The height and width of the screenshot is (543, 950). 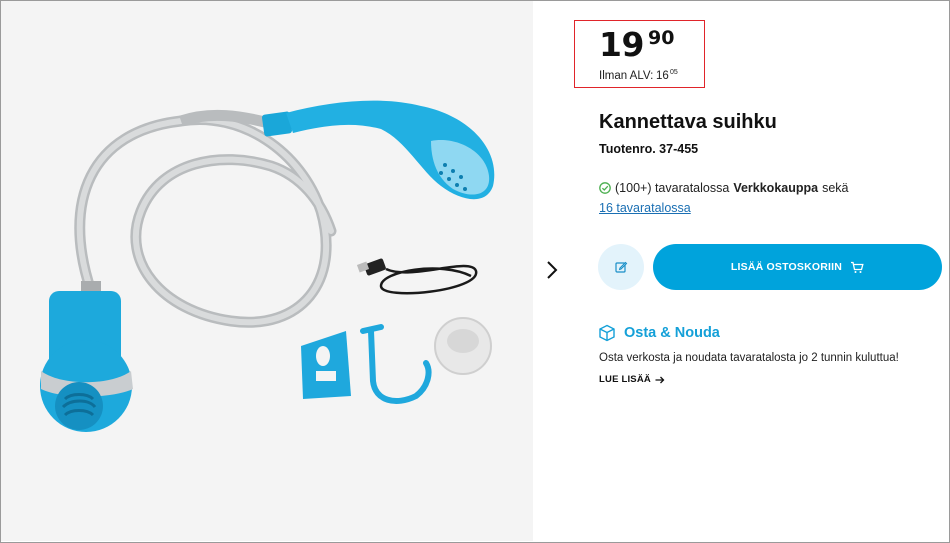 What do you see at coordinates (672, 188) in the screenshot?
I see `availability-prefix: (100+) tavaratalossa` at bounding box center [672, 188].